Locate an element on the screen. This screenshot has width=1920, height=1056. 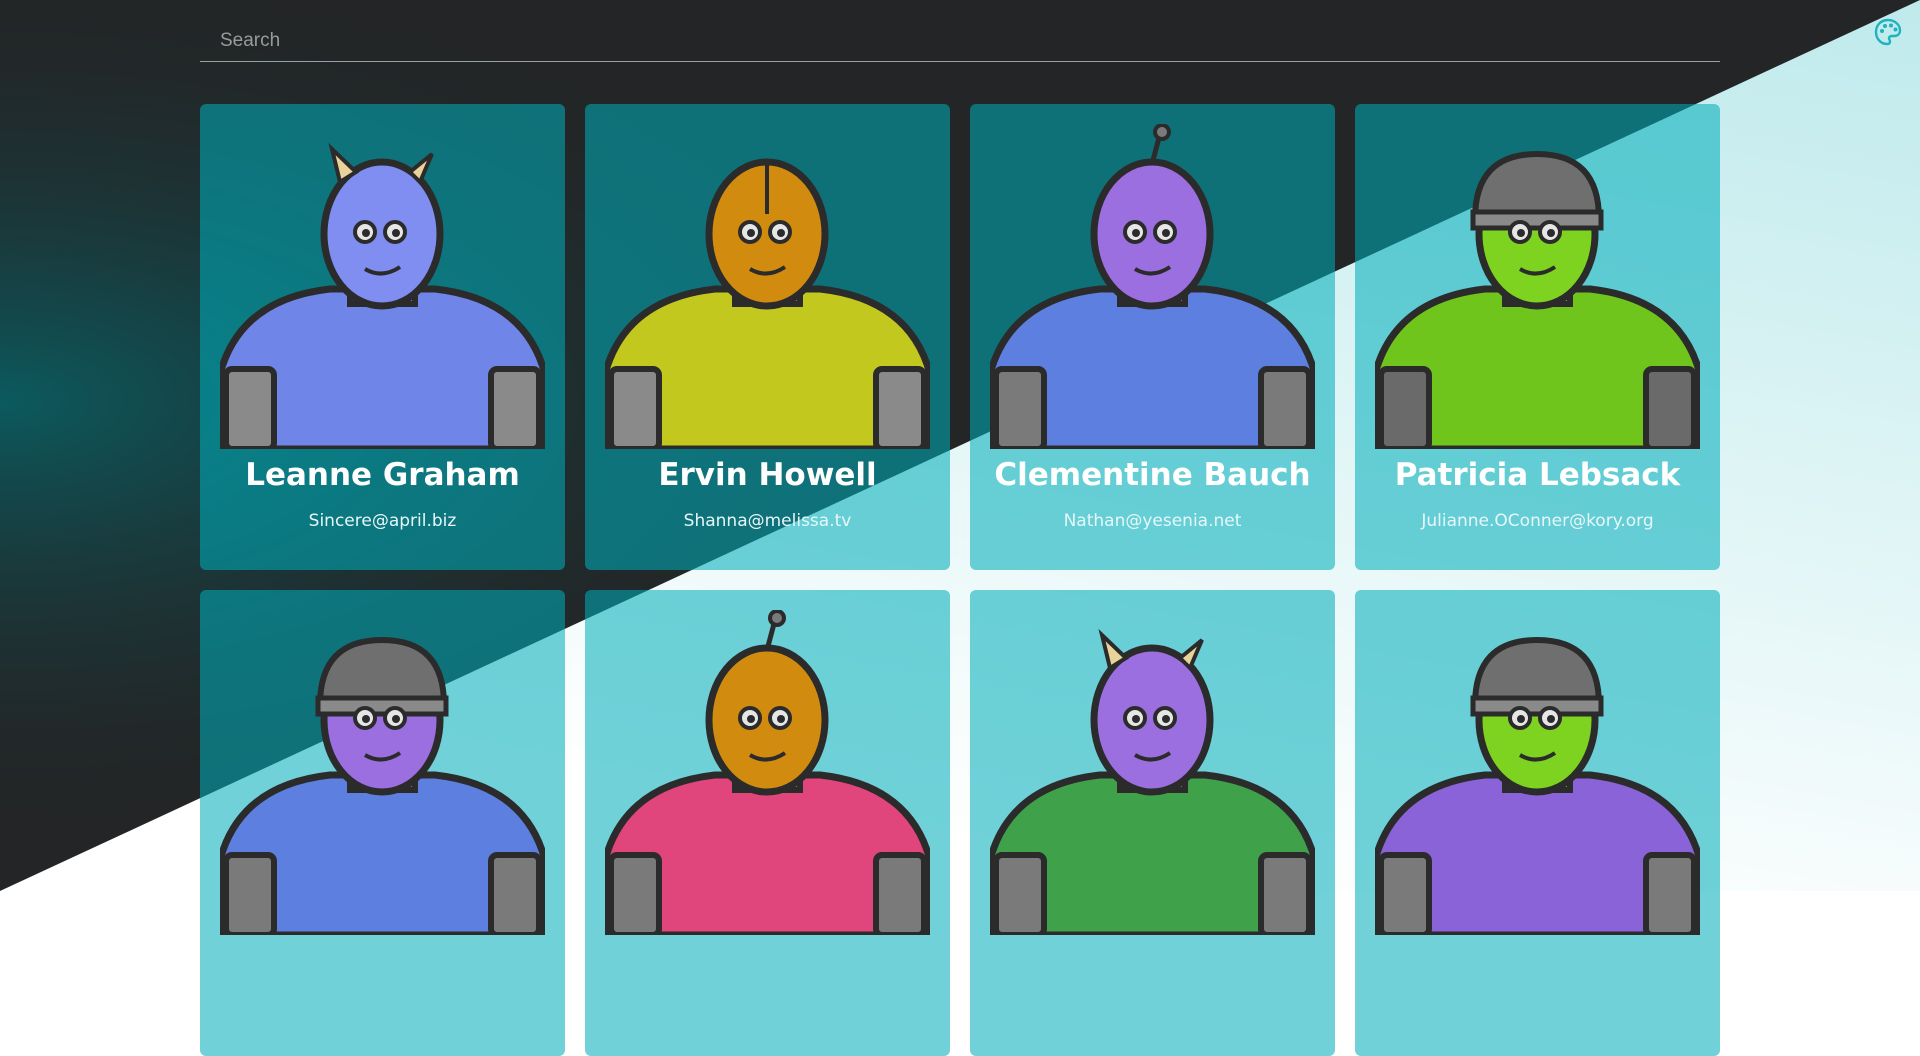
user-card: Ervin Howell Shanna@melissa.tv is located at coordinates (767, 337).